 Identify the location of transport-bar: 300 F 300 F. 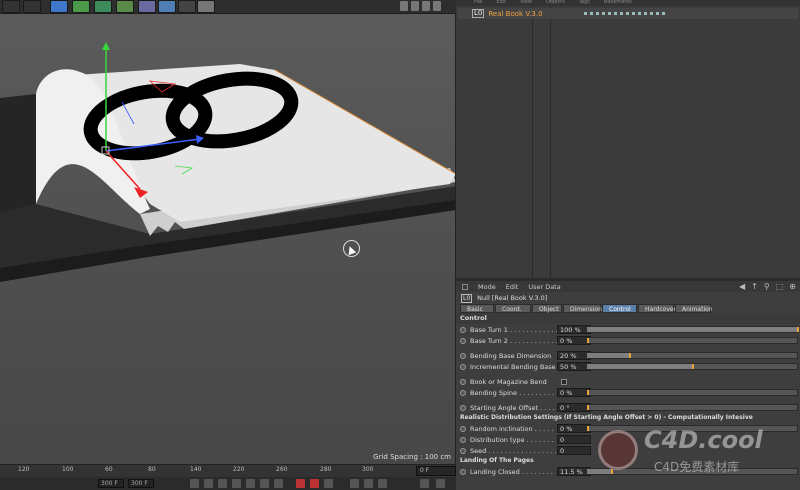
(228, 483).